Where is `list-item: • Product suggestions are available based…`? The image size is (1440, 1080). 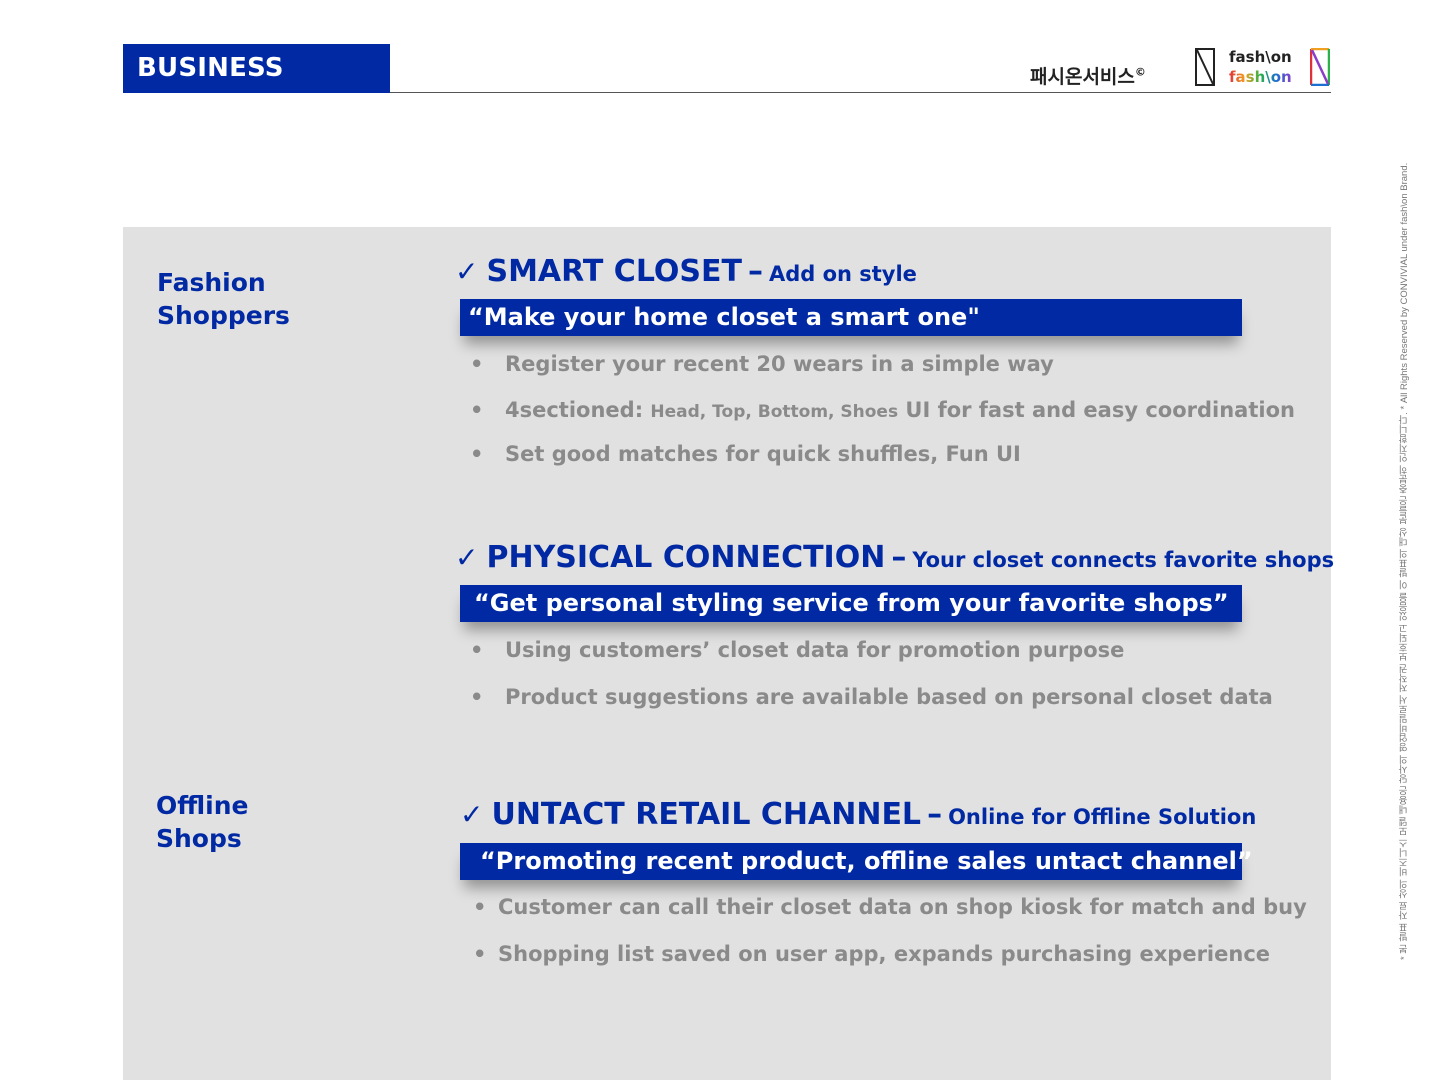 list-item: • Product suggestions are available based… is located at coordinates (871, 708).